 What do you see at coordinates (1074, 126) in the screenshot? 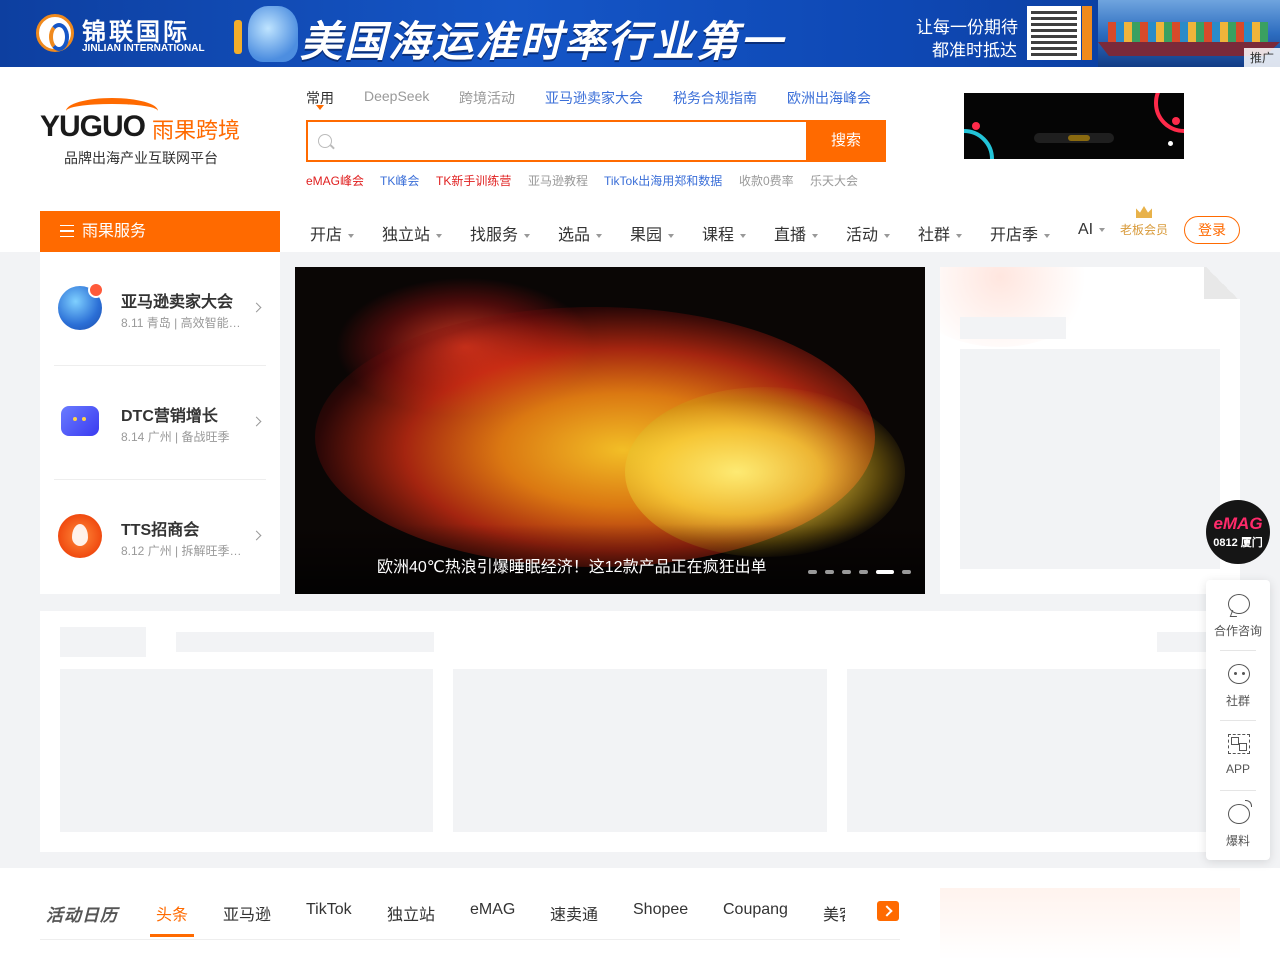
I see `header-ad-image` at bounding box center [1074, 126].